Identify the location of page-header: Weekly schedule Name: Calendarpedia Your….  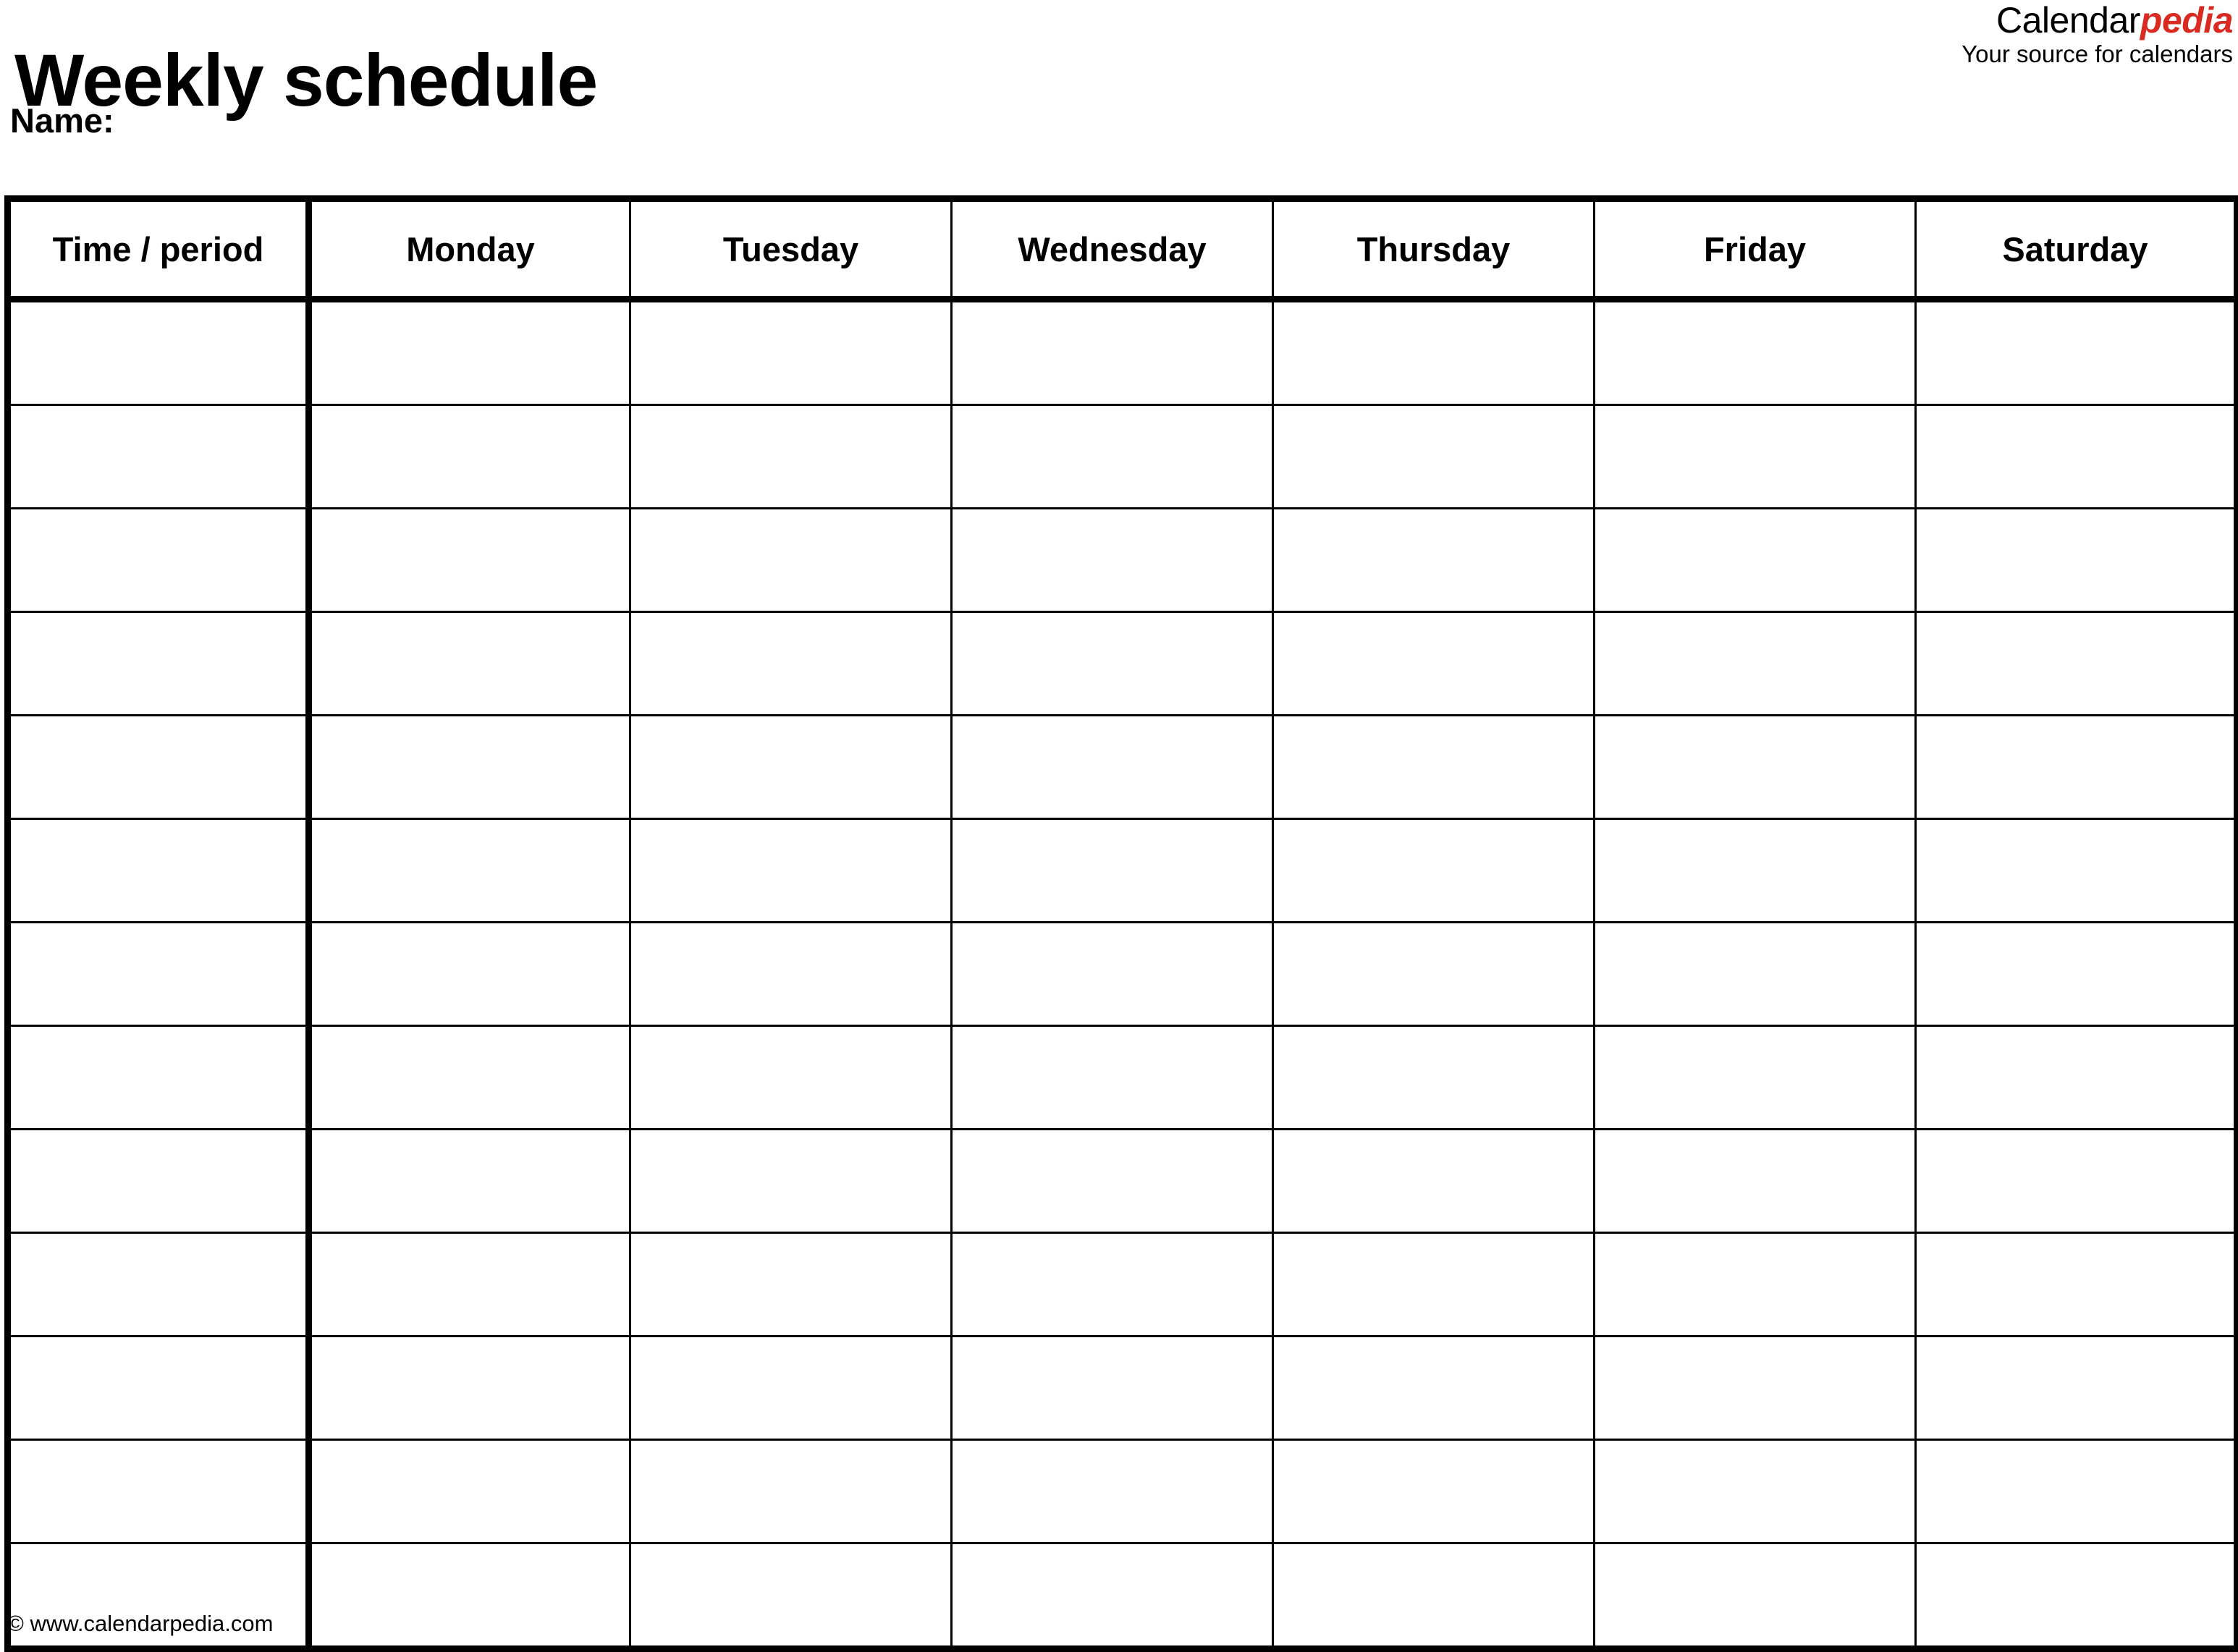
(1119, 97).